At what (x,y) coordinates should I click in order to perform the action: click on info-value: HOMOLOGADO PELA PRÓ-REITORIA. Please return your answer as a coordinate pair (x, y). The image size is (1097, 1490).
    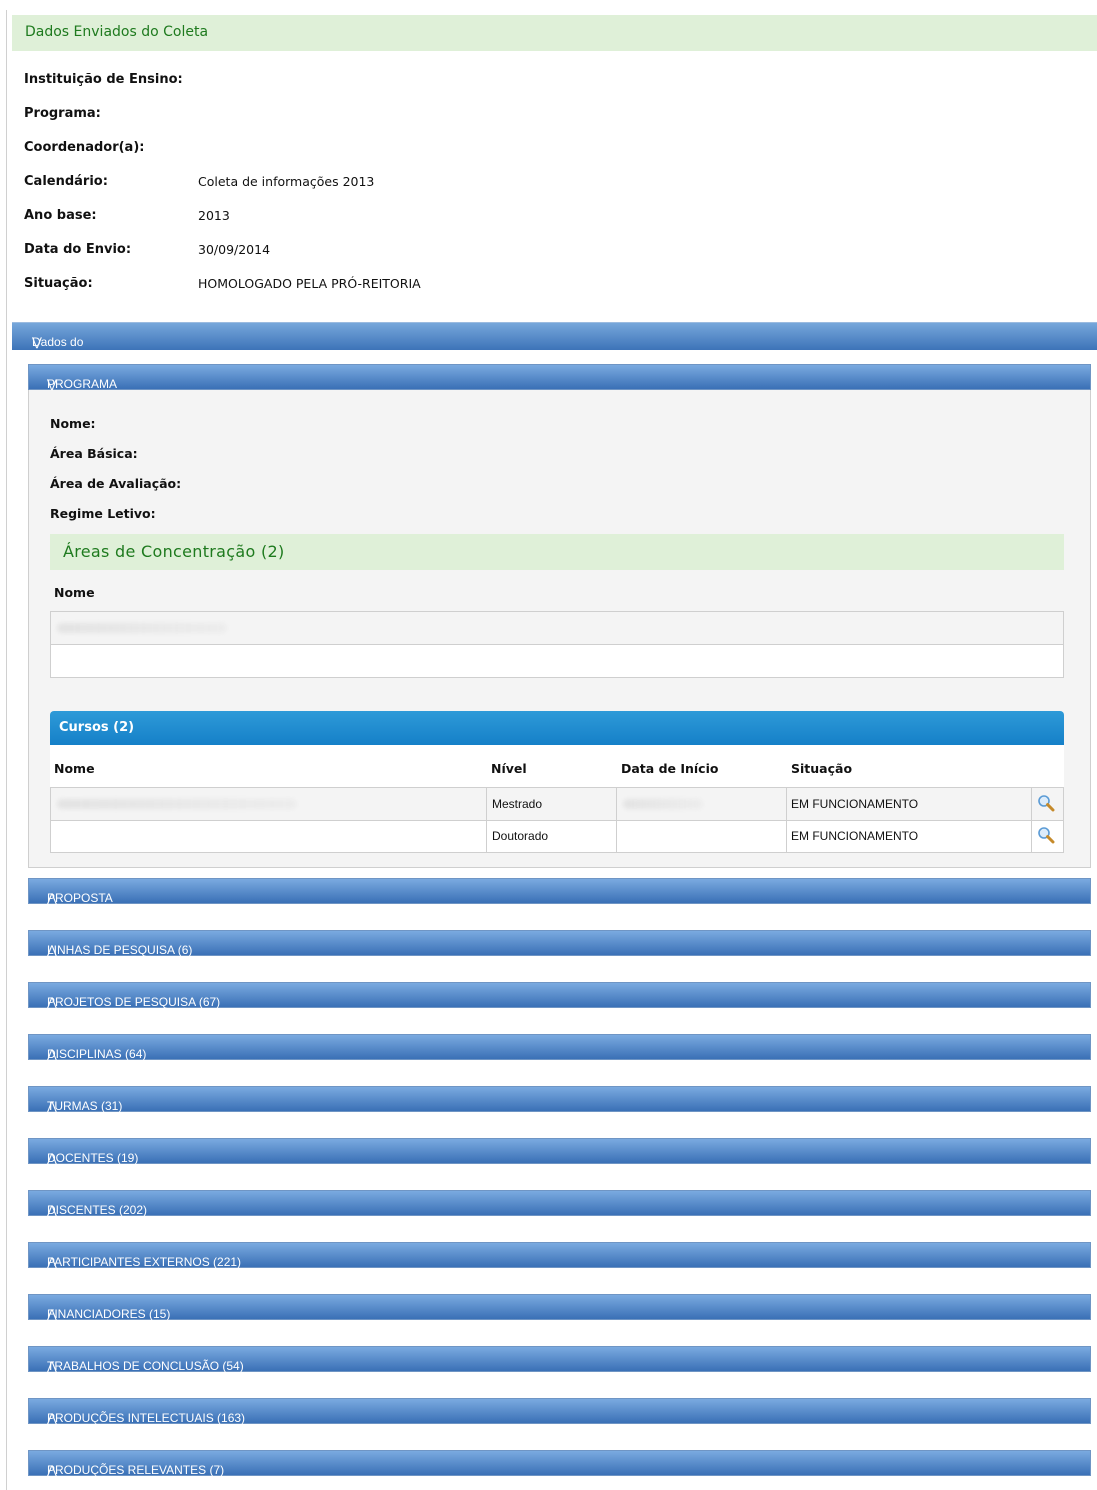
    Looking at the image, I should click on (309, 283).